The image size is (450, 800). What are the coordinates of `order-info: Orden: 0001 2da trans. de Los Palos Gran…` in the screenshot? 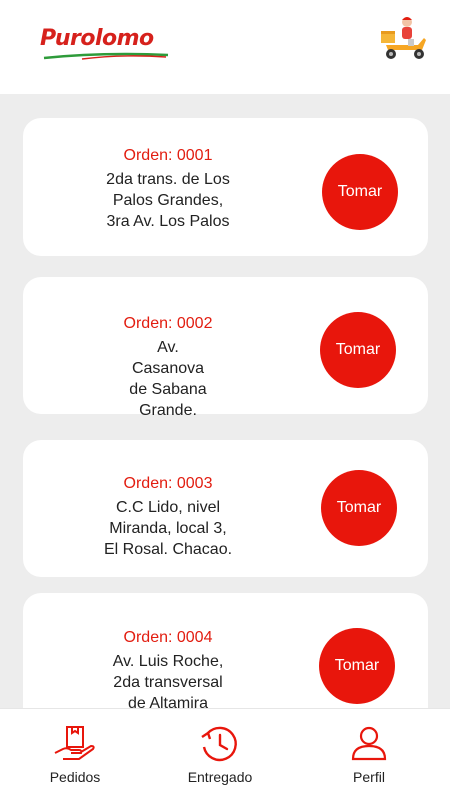 It's located at (168, 189).